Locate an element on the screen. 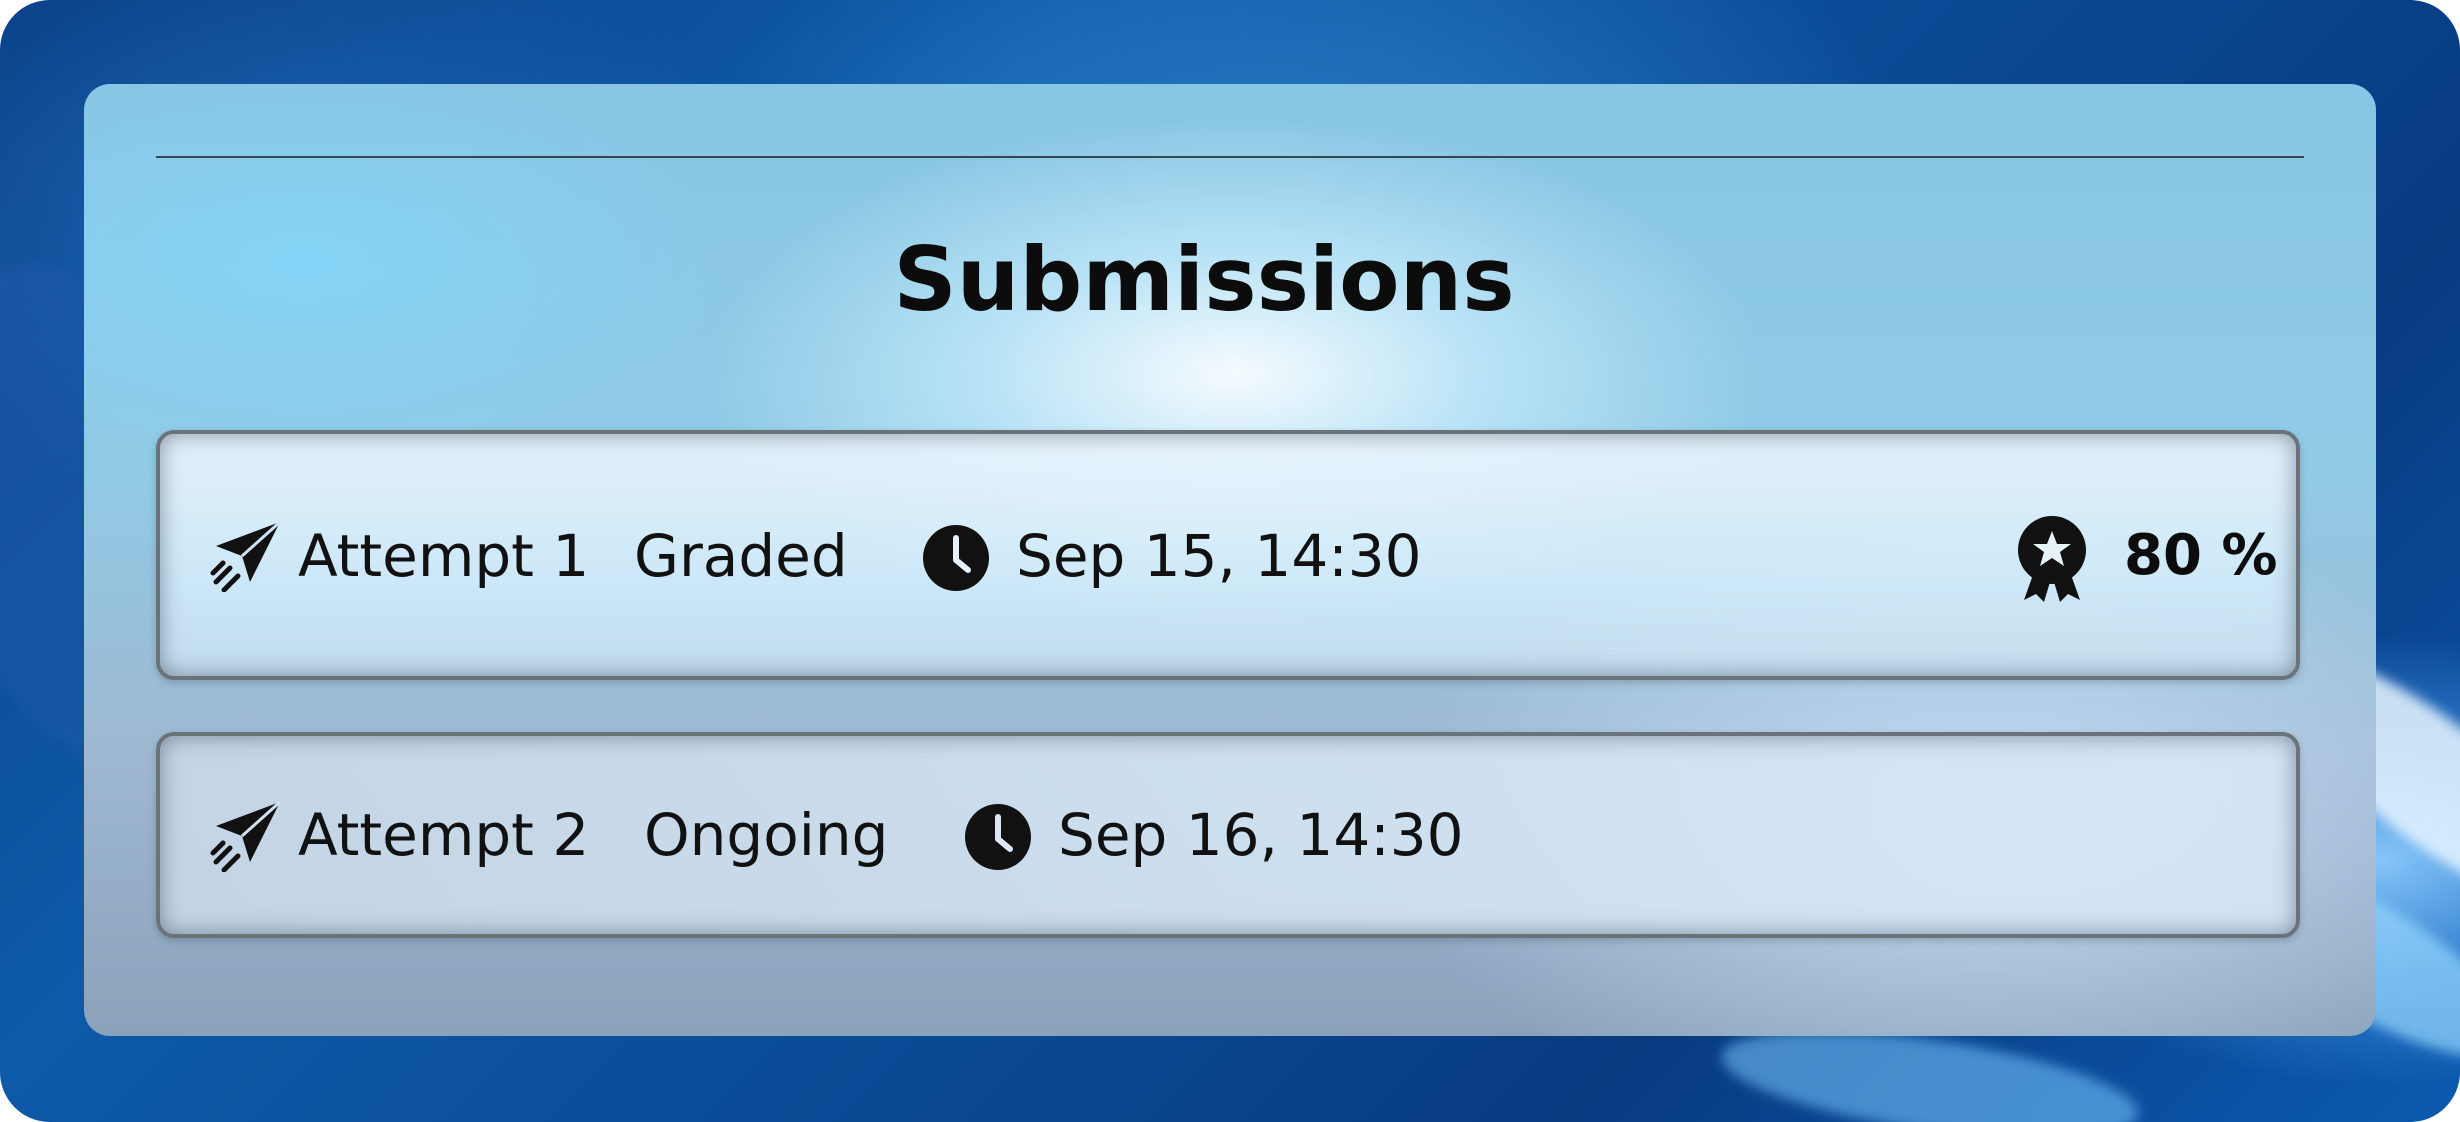 The height and width of the screenshot is (1122, 2460). status-label: Graded is located at coordinates (741, 556).